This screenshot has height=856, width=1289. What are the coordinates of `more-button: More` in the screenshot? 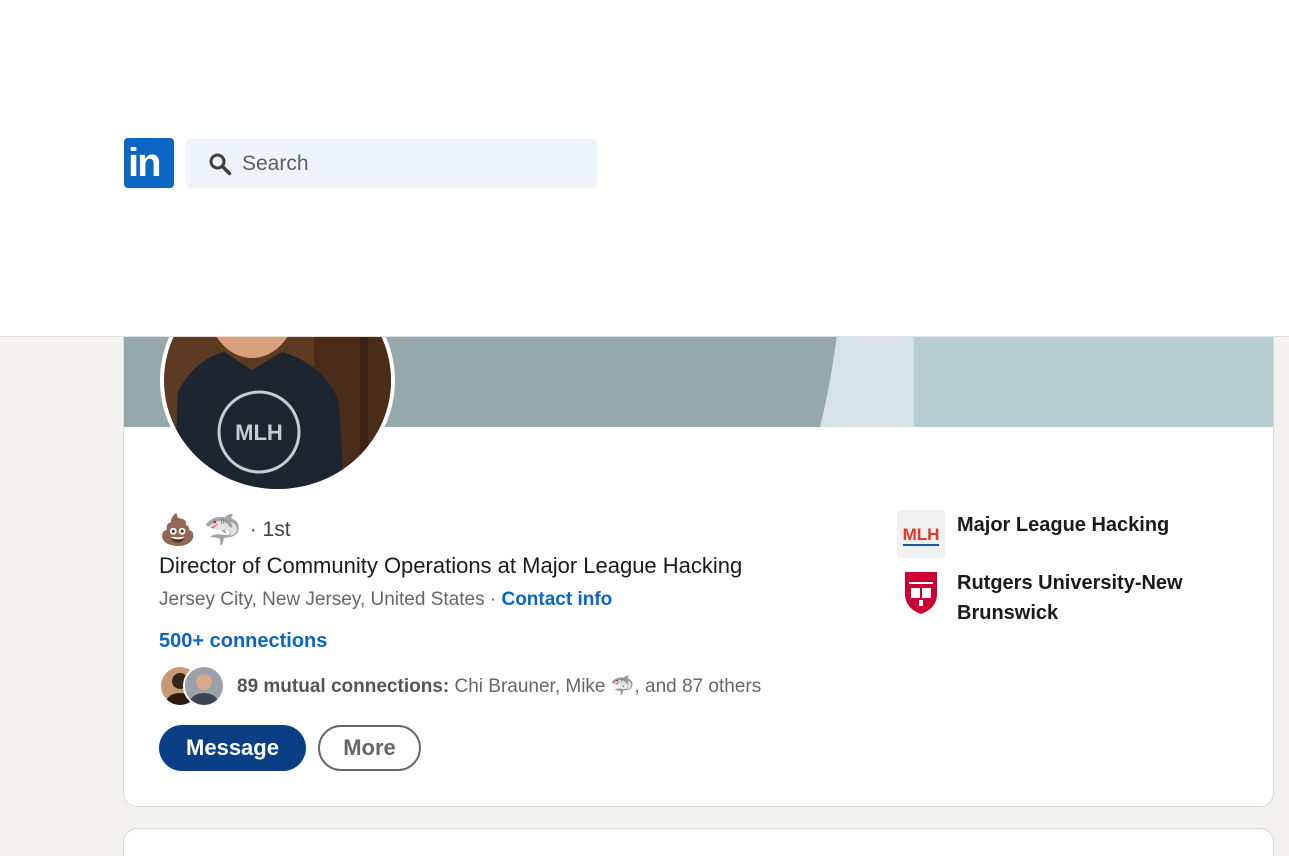 It's located at (369, 748).